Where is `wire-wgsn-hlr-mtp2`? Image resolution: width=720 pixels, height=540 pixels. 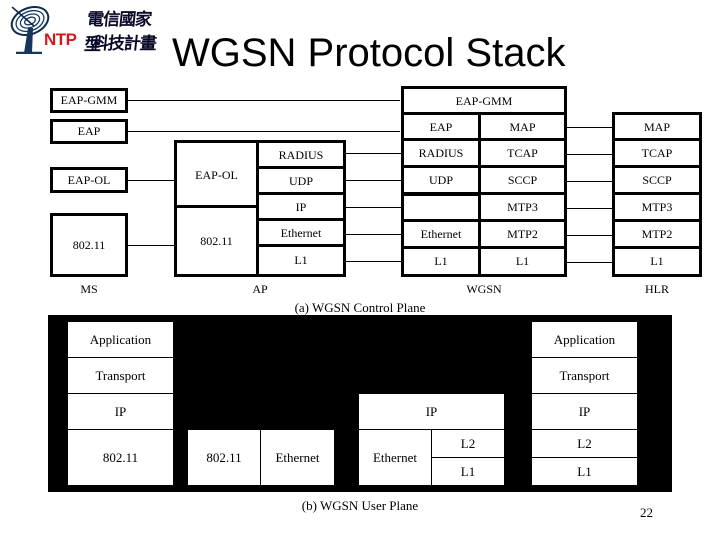 wire-wgsn-hlr-mtp2 is located at coordinates (588, 235).